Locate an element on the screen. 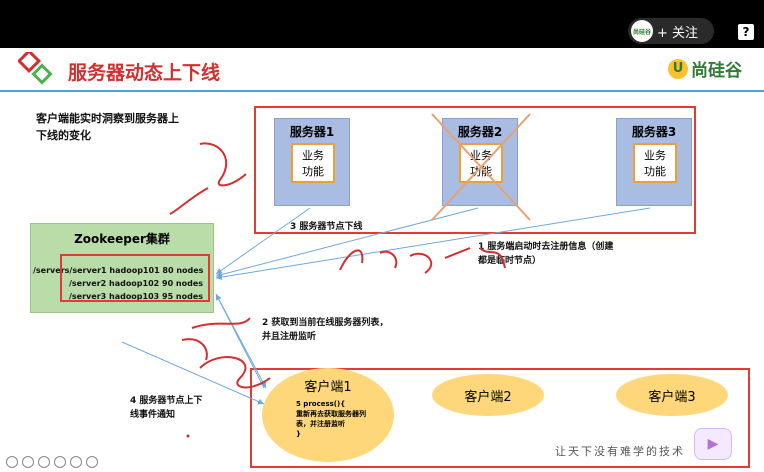 The height and width of the screenshot is (472, 764). client-2: 客户端2 is located at coordinates (488, 395).